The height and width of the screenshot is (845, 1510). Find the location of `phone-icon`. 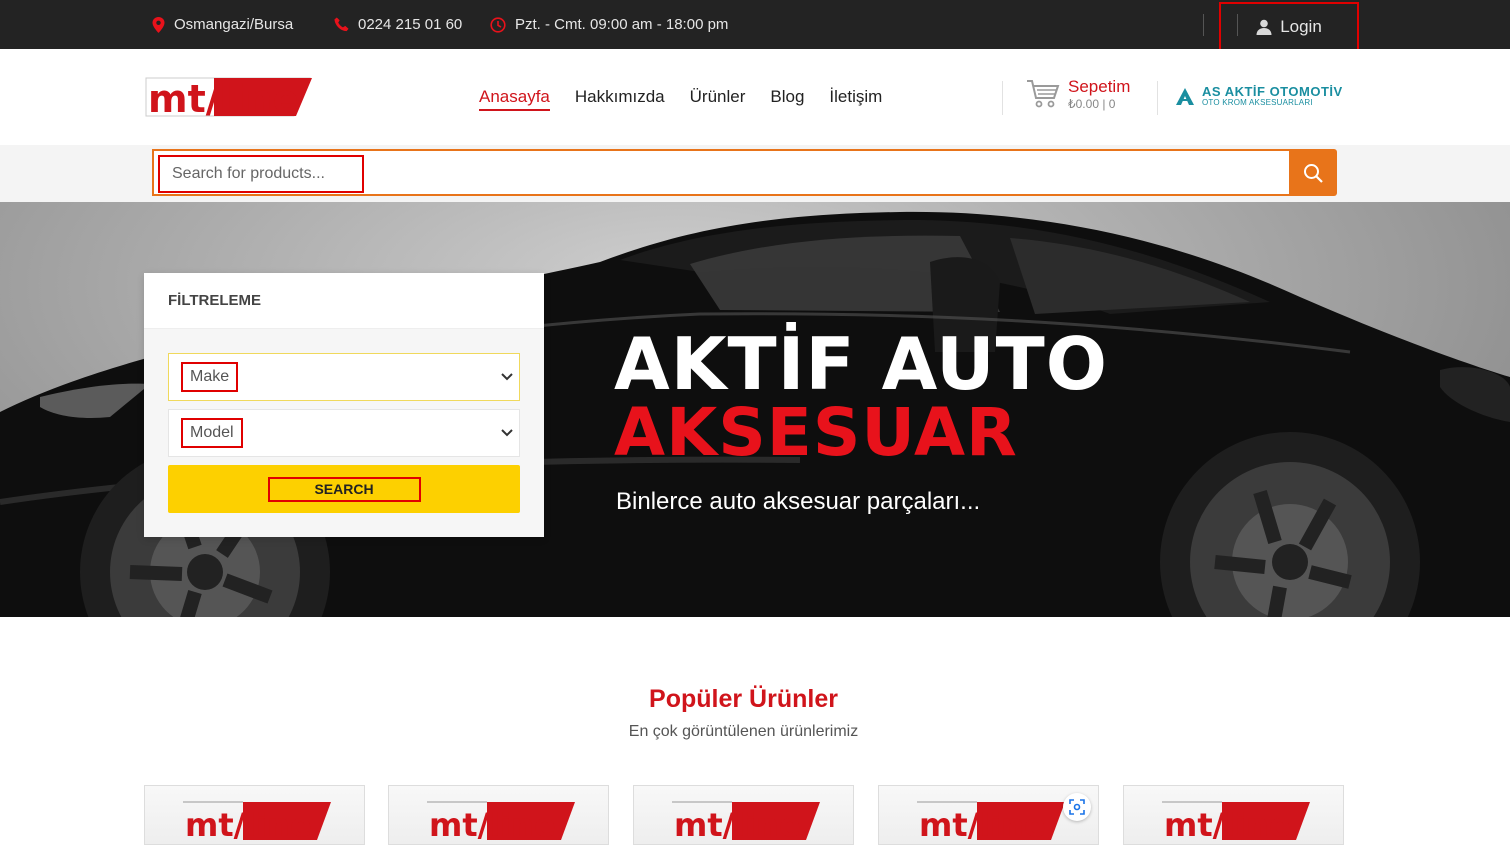

phone-icon is located at coordinates (341, 24).